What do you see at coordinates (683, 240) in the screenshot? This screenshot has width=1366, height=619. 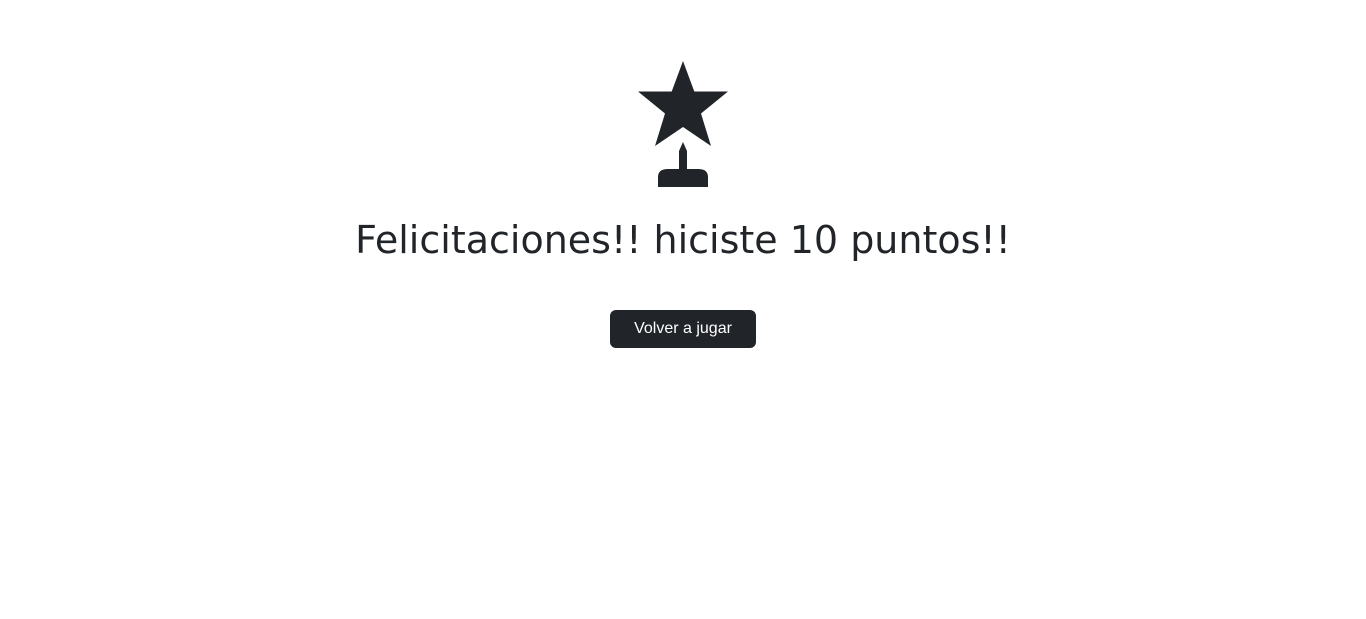 I see `result-message: Felicitaciones!! hiciste 10 puntos!!` at bounding box center [683, 240].